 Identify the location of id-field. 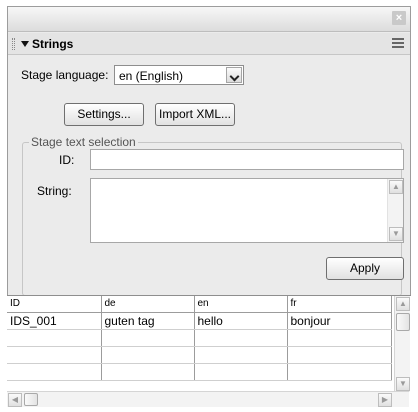
(247, 159).